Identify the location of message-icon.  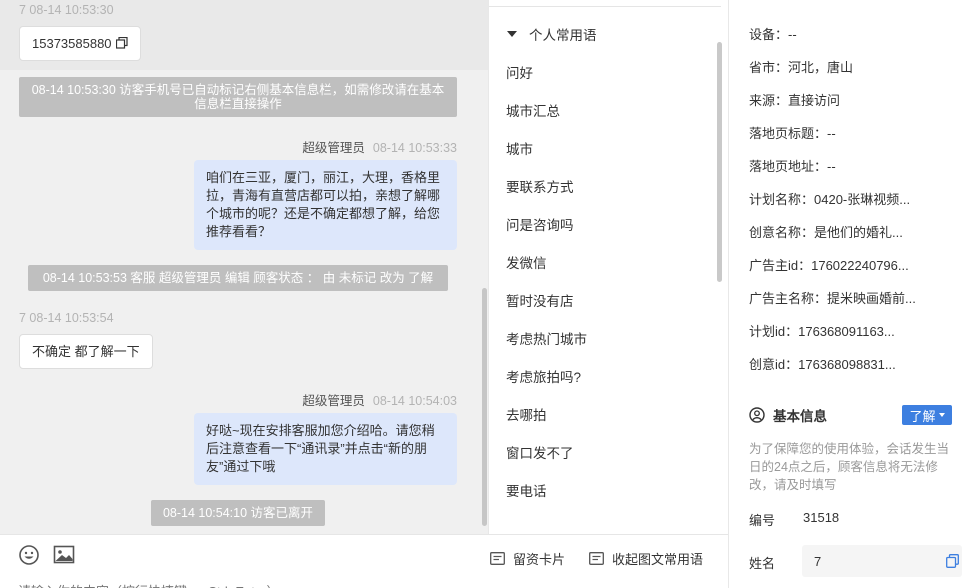
(596, 558).